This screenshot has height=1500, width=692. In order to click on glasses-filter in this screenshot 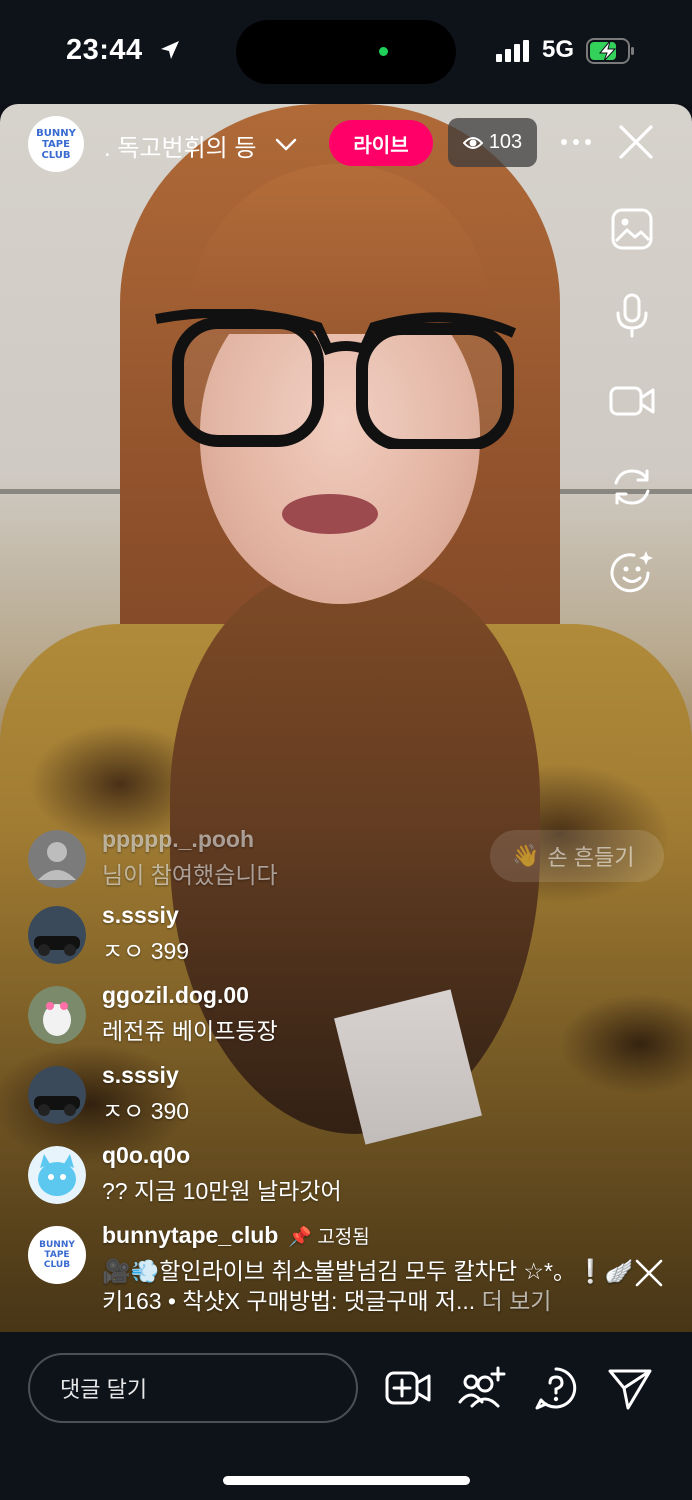, I will do `click(336, 379)`.